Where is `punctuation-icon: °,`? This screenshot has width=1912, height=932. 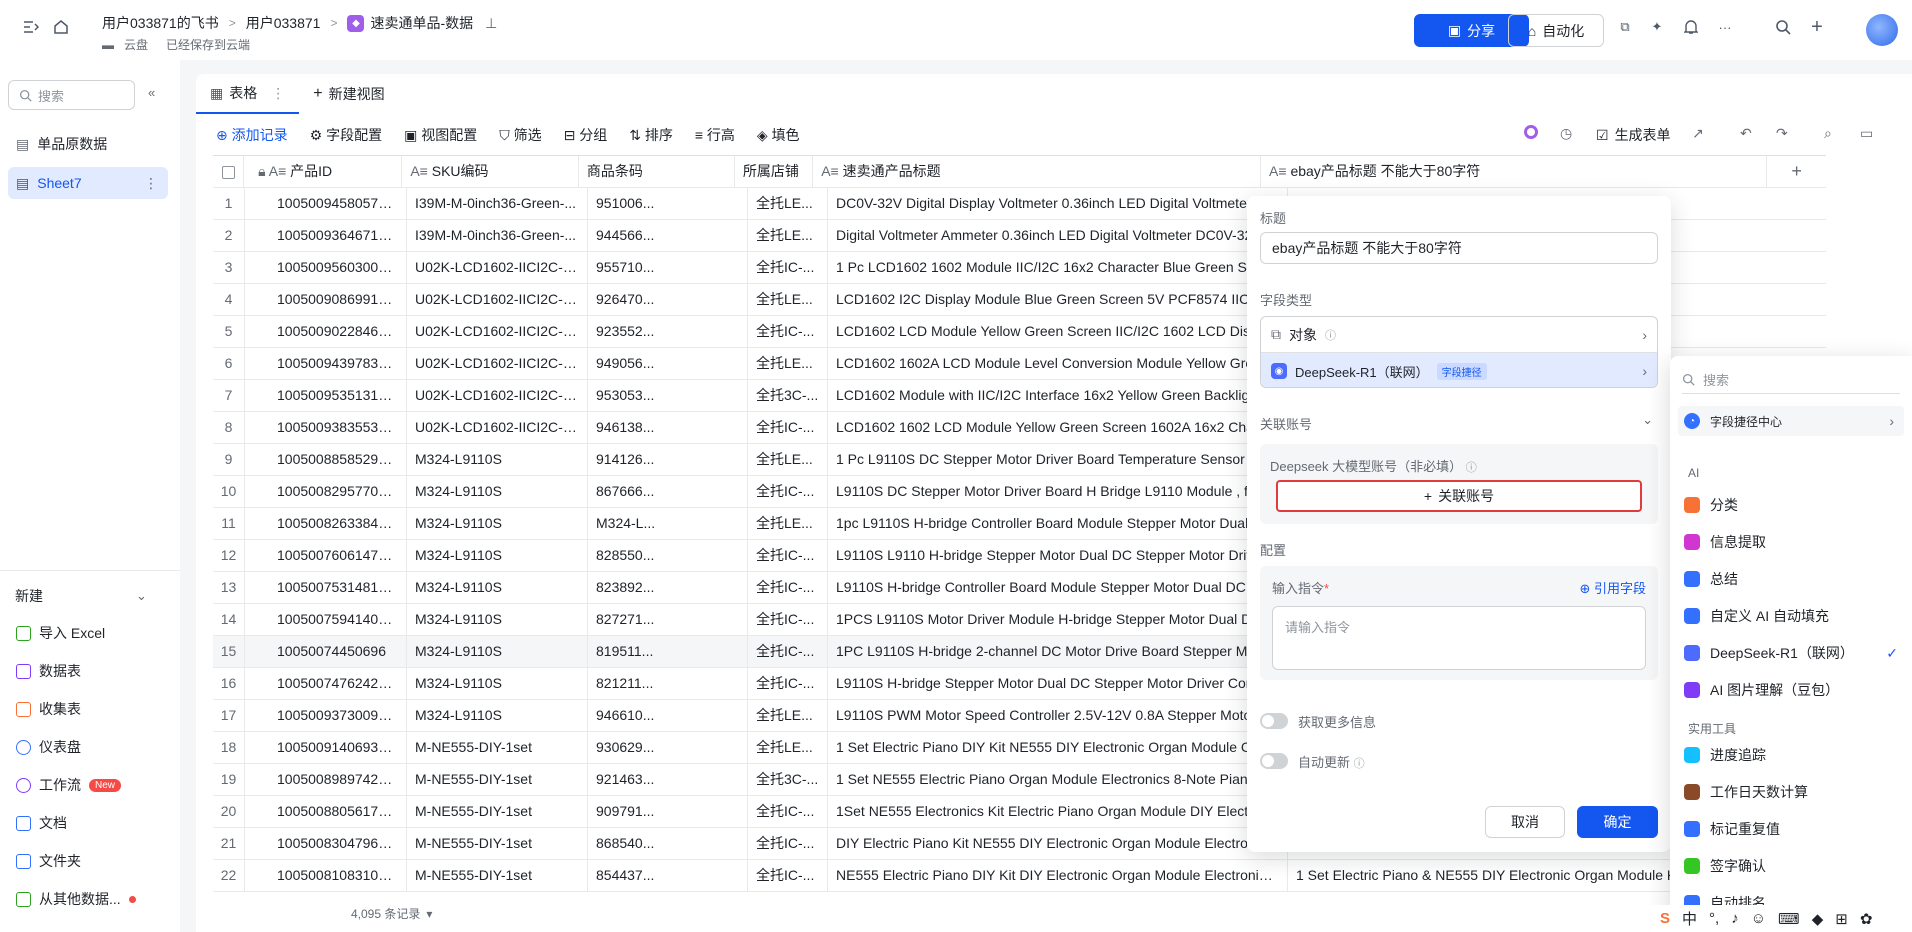 punctuation-icon: °, is located at coordinates (1714, 918).